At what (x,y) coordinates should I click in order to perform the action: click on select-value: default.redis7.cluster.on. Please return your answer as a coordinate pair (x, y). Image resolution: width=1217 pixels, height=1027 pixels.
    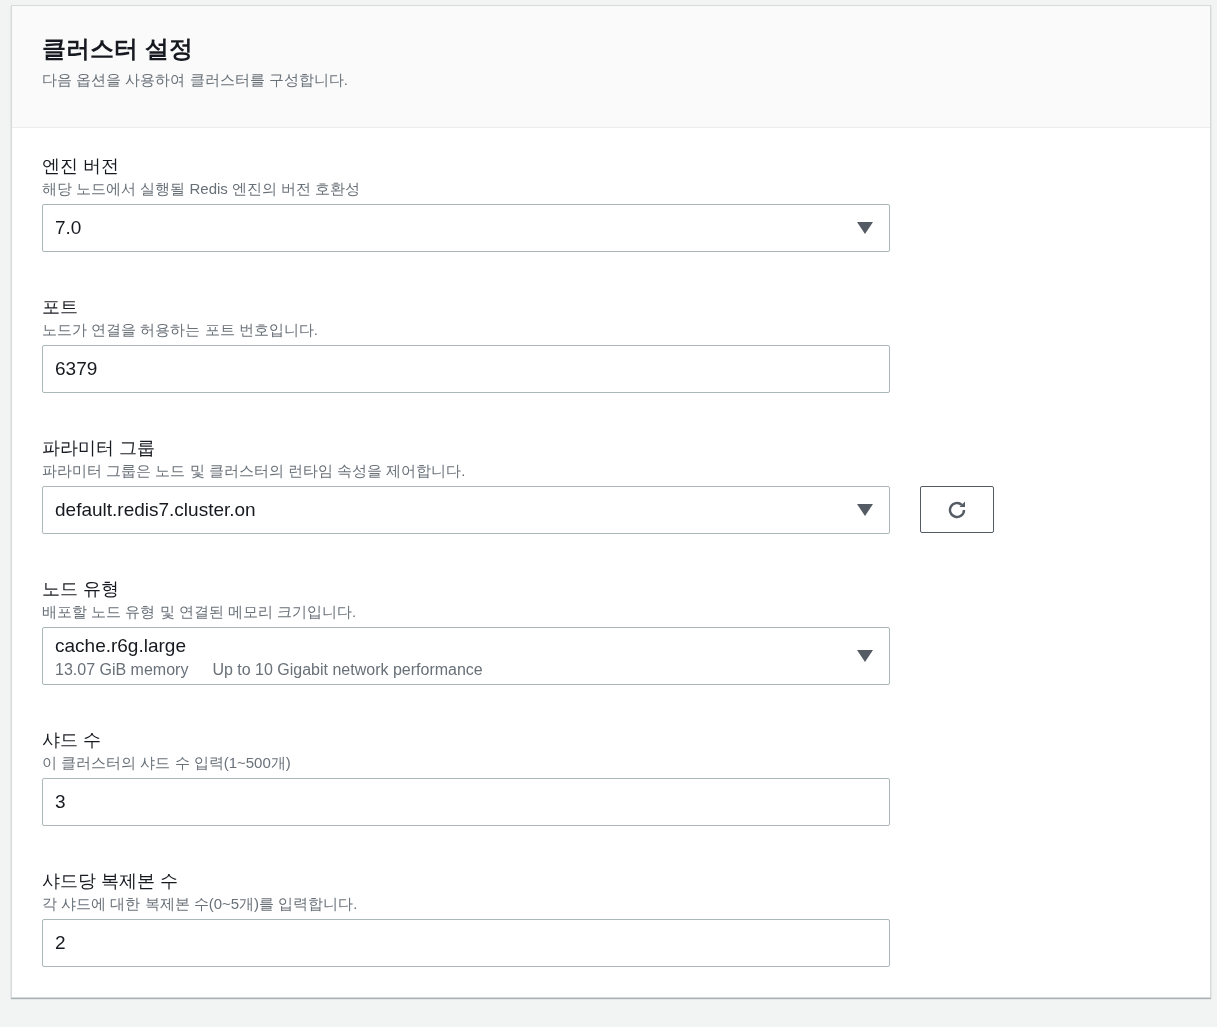
    Looking at the image, I should click on (156, 510).